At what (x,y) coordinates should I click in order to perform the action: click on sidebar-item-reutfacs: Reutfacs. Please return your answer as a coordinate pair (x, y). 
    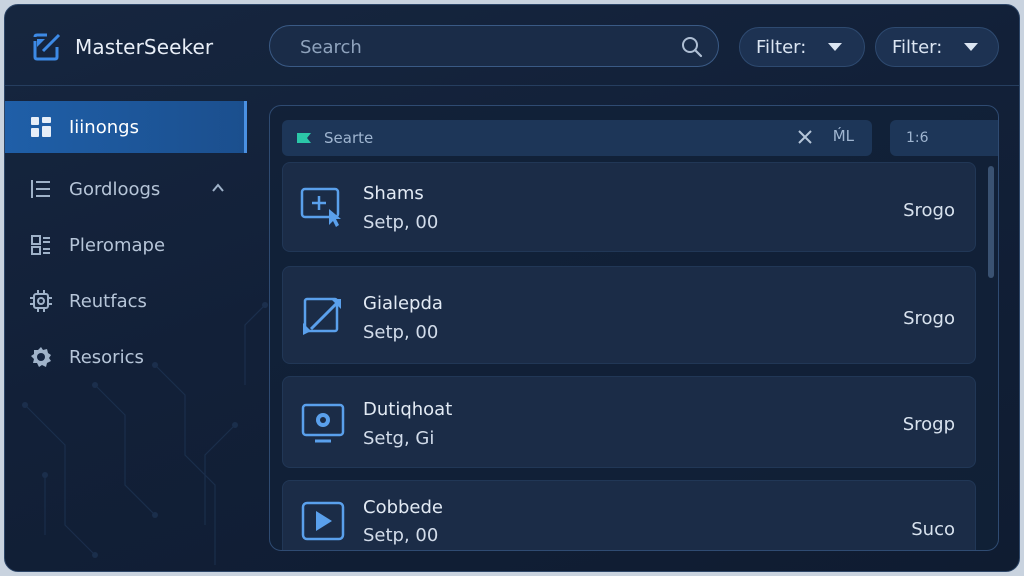
    Looking at the image, I should click on (126, 301).